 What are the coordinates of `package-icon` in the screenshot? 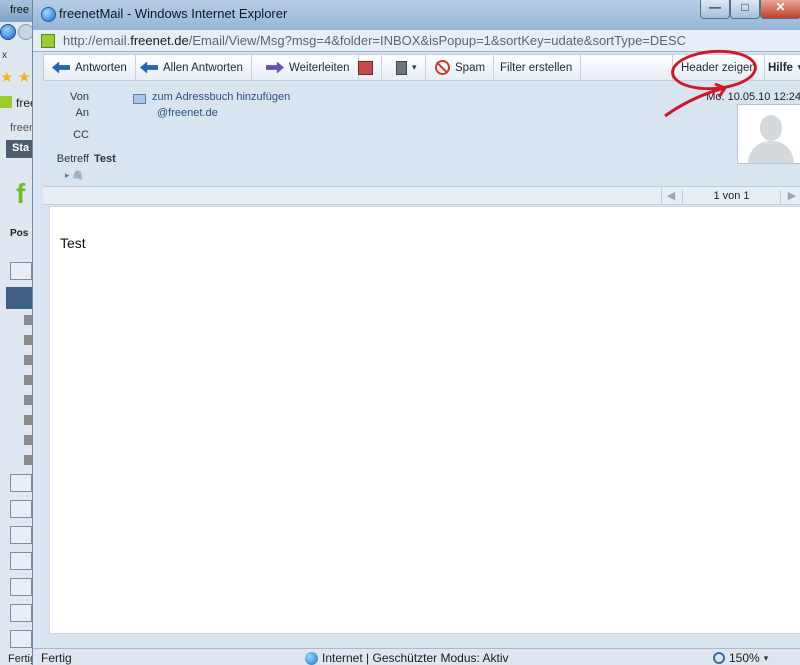 It's located at (21, 639).